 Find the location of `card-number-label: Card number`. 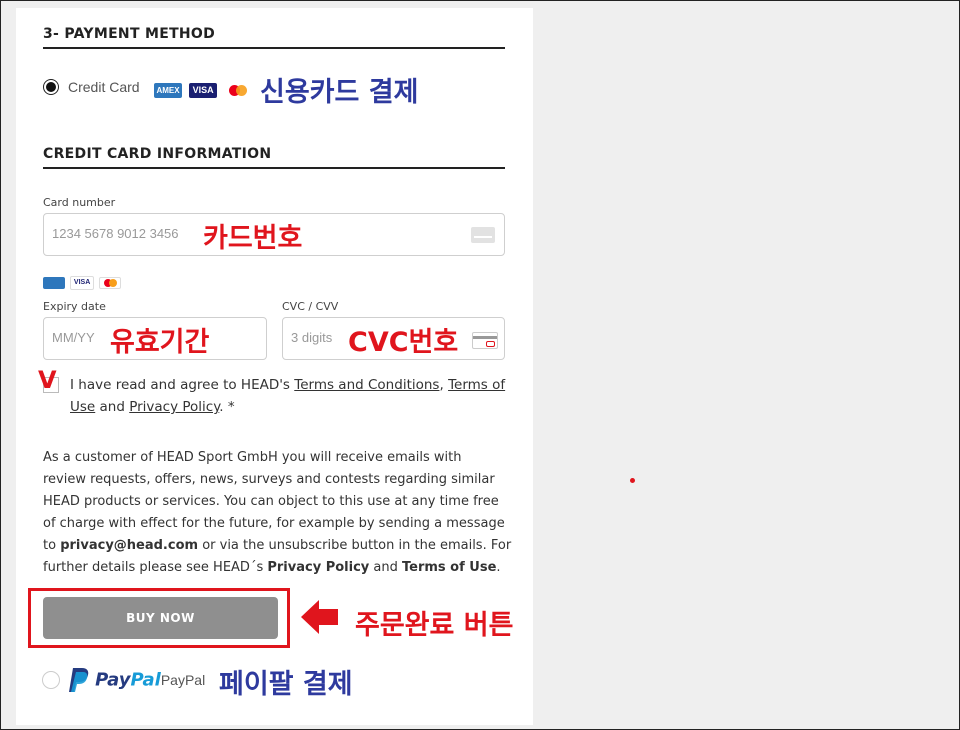

card-number-label: Card number is located at coordinates (79, 202).